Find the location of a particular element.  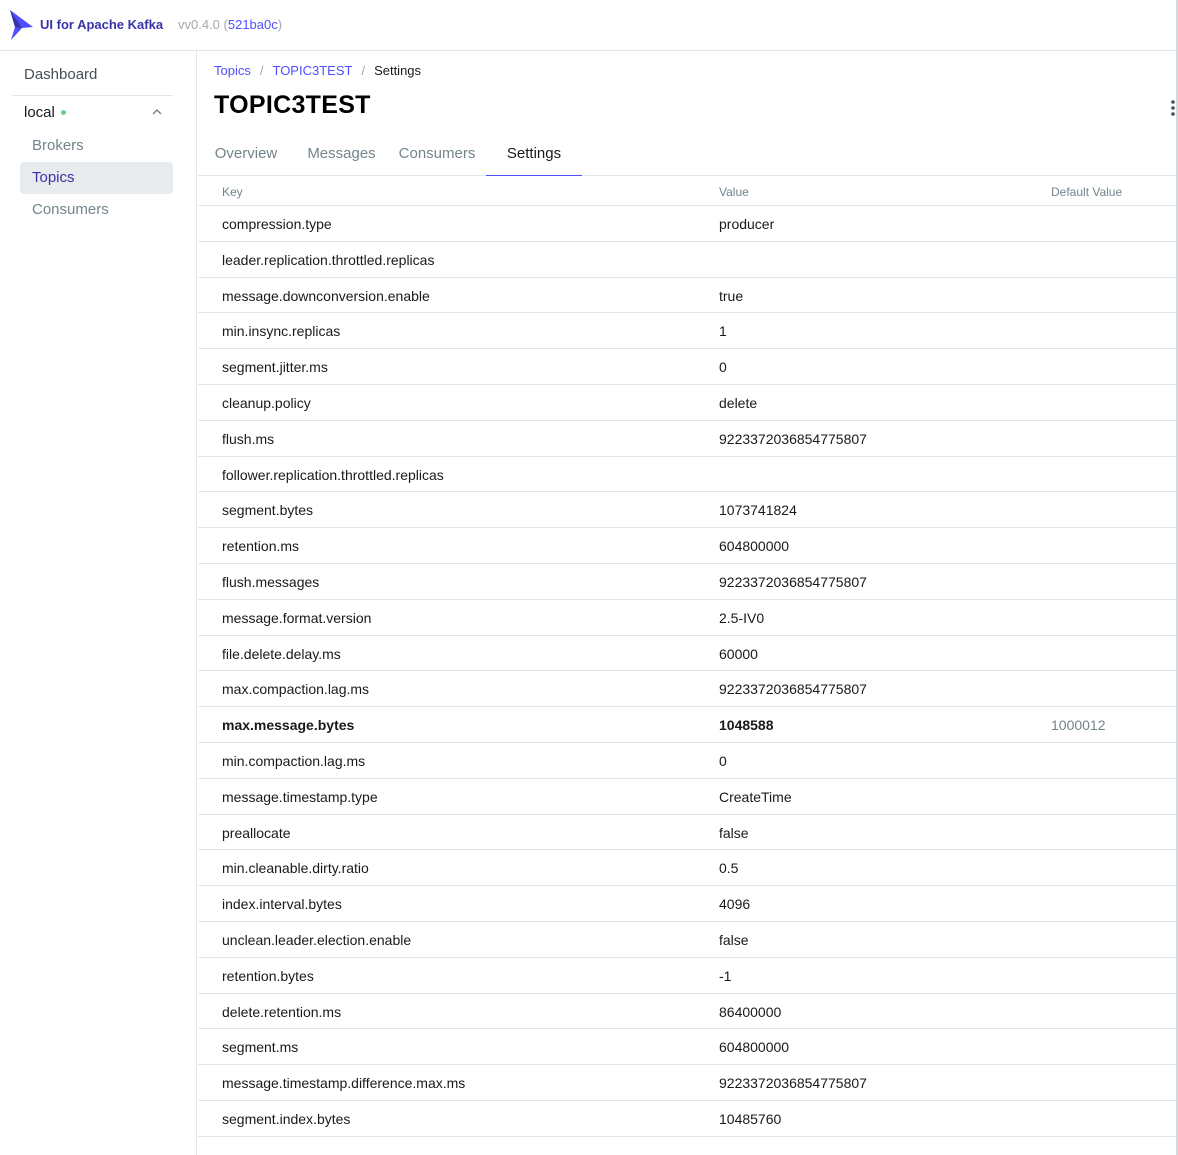

table-header: Key Value Default Value is located at coordinates (687, 190).